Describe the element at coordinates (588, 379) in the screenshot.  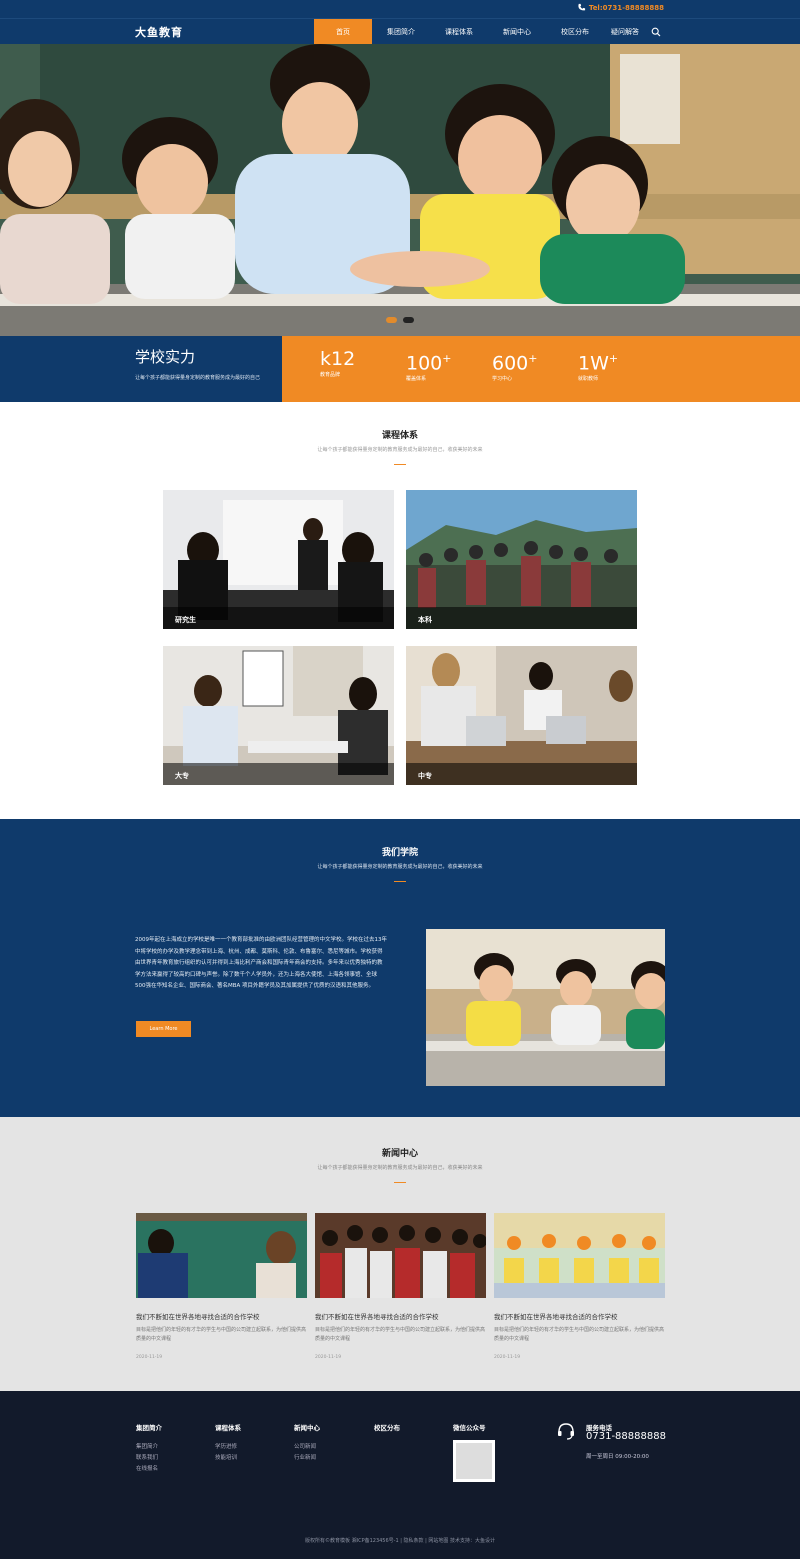
I see `stat-label: 就职教师` at that location.